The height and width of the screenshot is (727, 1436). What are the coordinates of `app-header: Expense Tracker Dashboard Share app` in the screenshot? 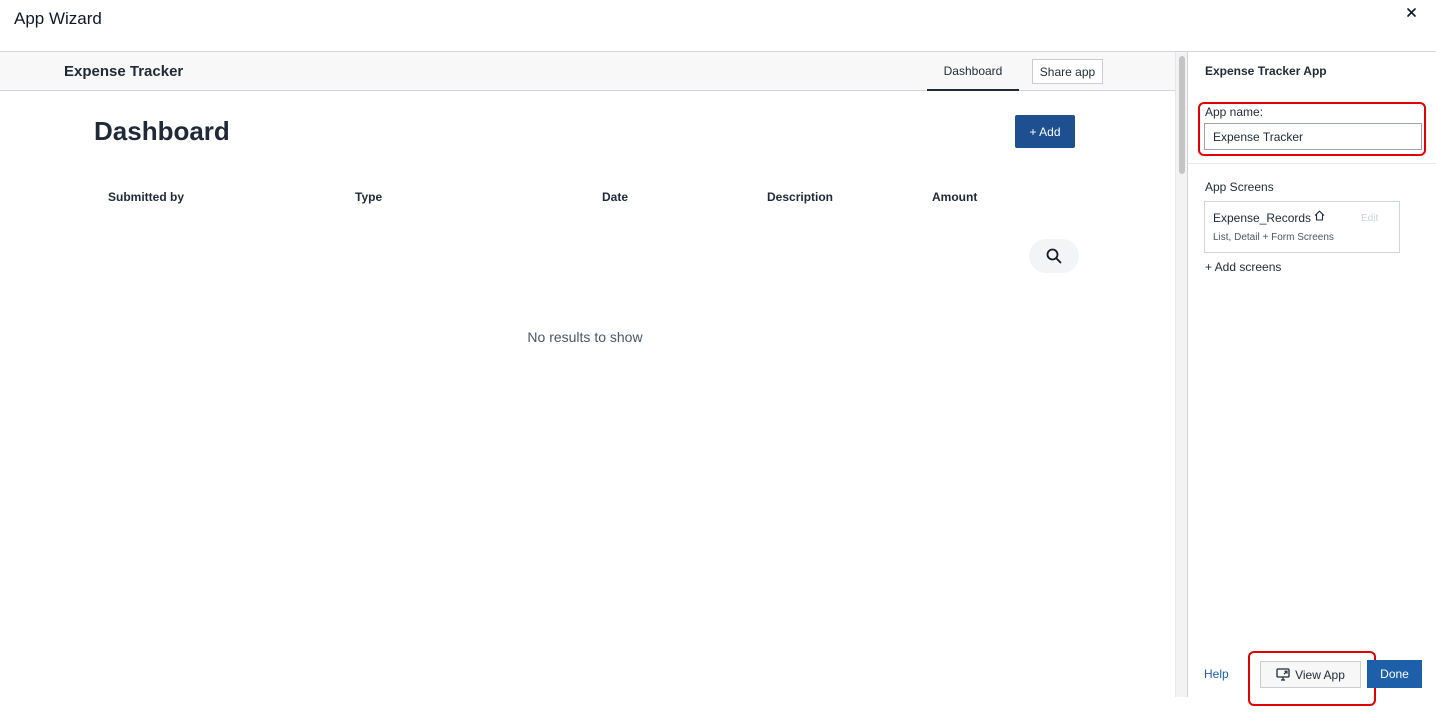 It's located at (587, 71).